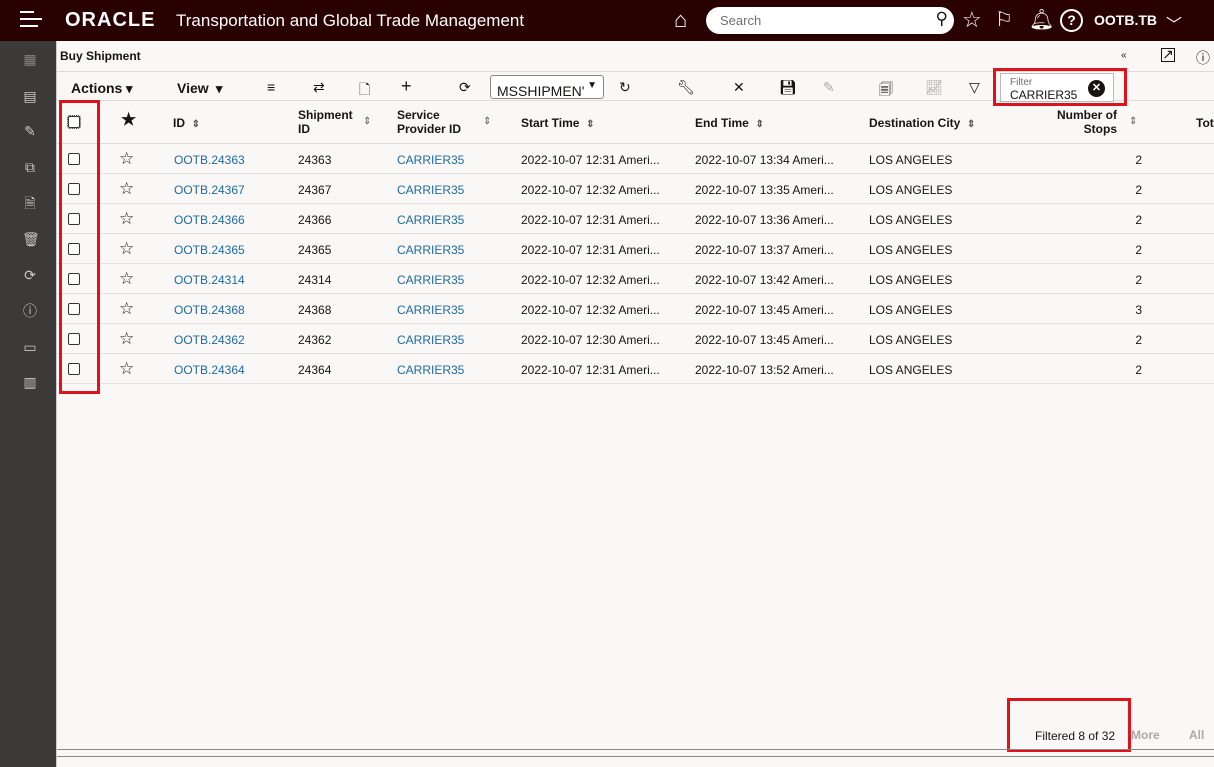  Describe the element at coordinates (209, 340) in the screenshot. I see `shipment-link: OOTB.24362` at that location.